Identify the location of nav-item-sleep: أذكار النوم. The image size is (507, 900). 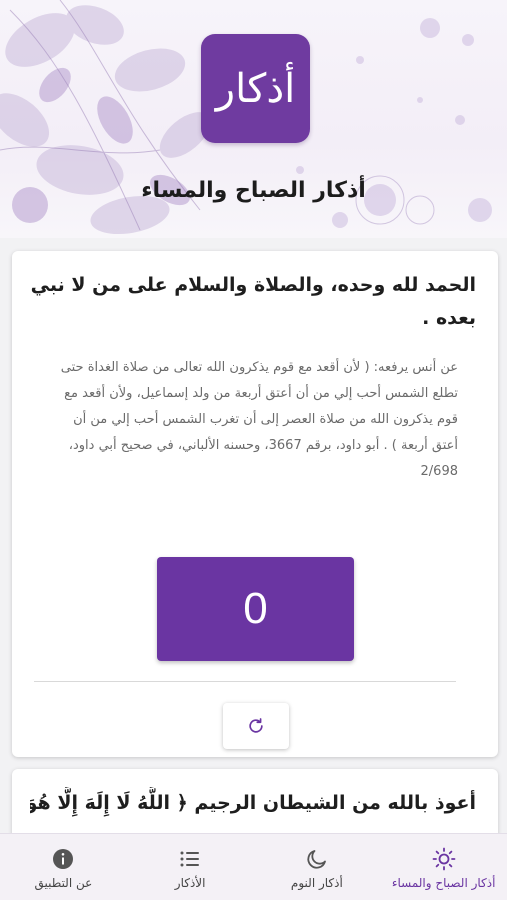
(317, 867).